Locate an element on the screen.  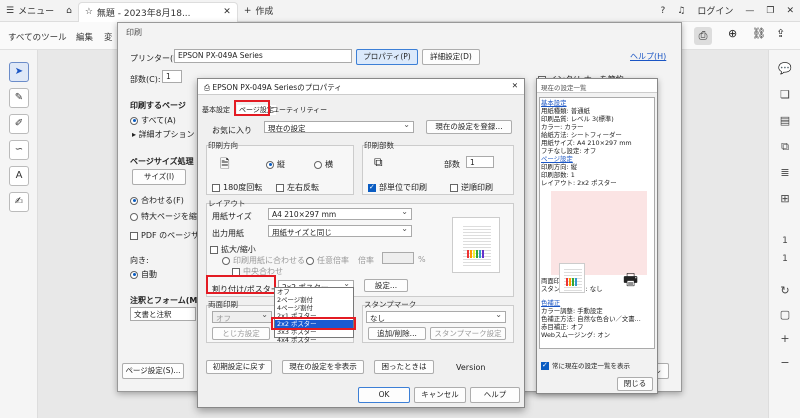
zoom-in-icon: + is located at coordinates (785, 339).